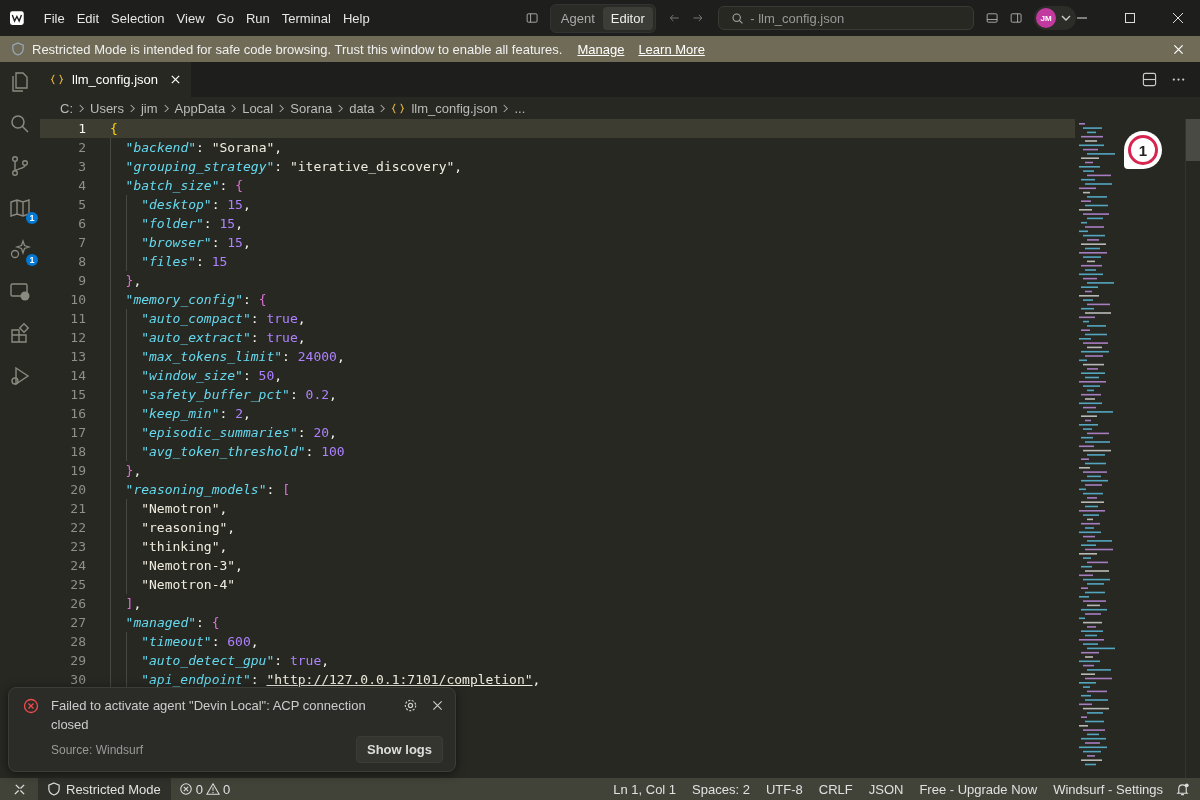 The width and height of the screenshot is (1200, 800). What do you see at coordinates (223, 318) in the screenshot?
I see `code-line: "auto_compact": true,` at bounding box center [223, 318].